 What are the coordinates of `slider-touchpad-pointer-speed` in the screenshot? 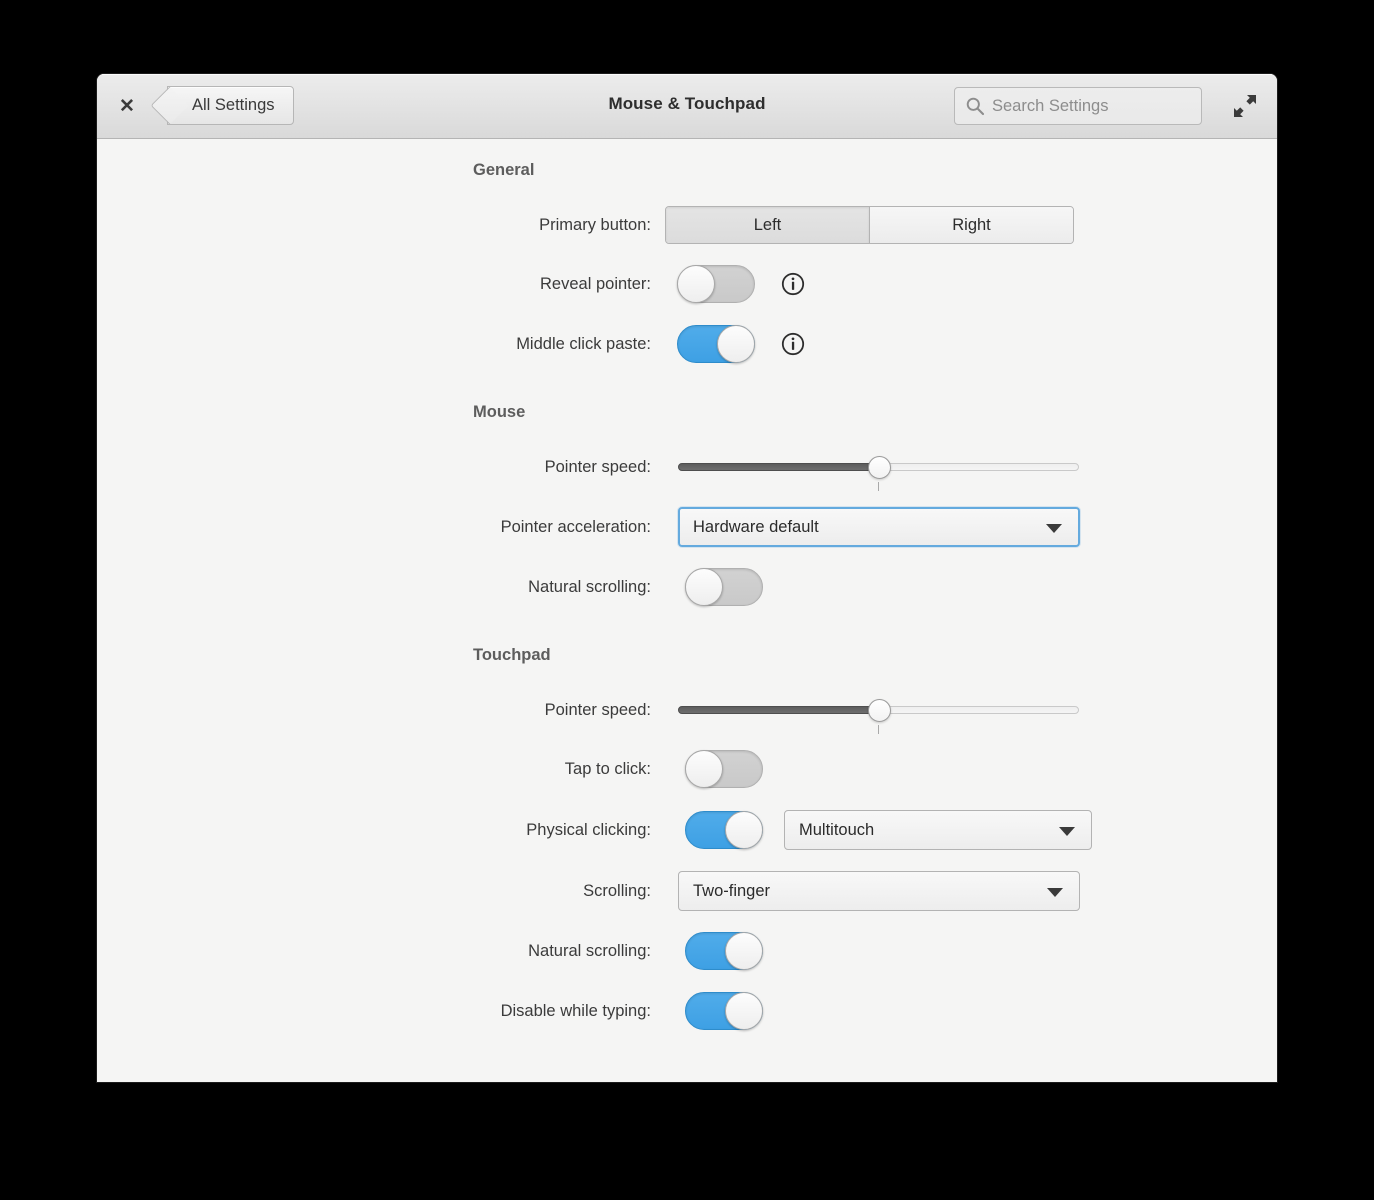 It's located at (878, 712).